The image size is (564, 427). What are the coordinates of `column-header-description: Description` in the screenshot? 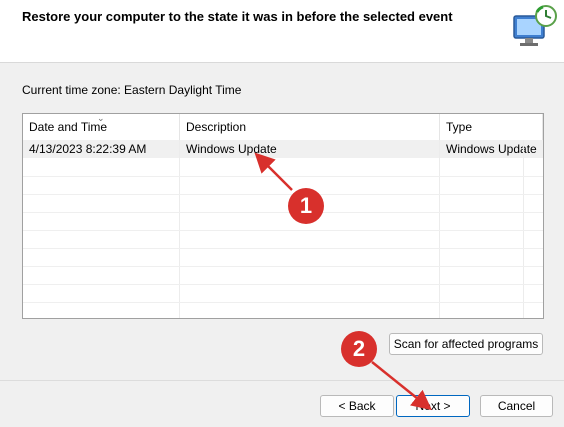 It's located at (310, 127).